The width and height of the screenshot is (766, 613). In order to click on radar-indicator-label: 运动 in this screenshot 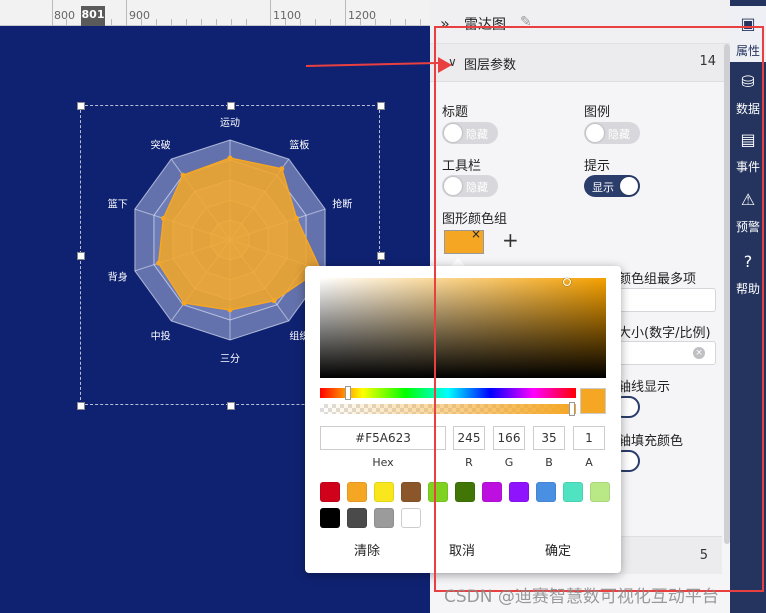, I will do `click(230, 123)`.